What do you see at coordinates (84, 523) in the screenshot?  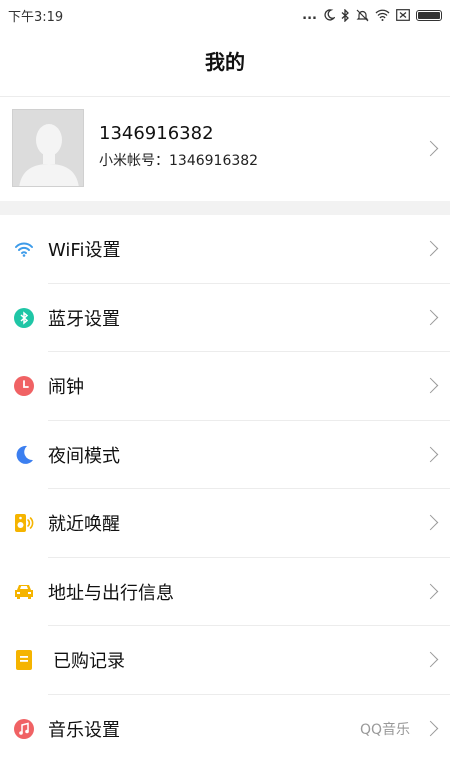 I see `menu-item-label: 就近唤醒` at bounding box center [84, 523].